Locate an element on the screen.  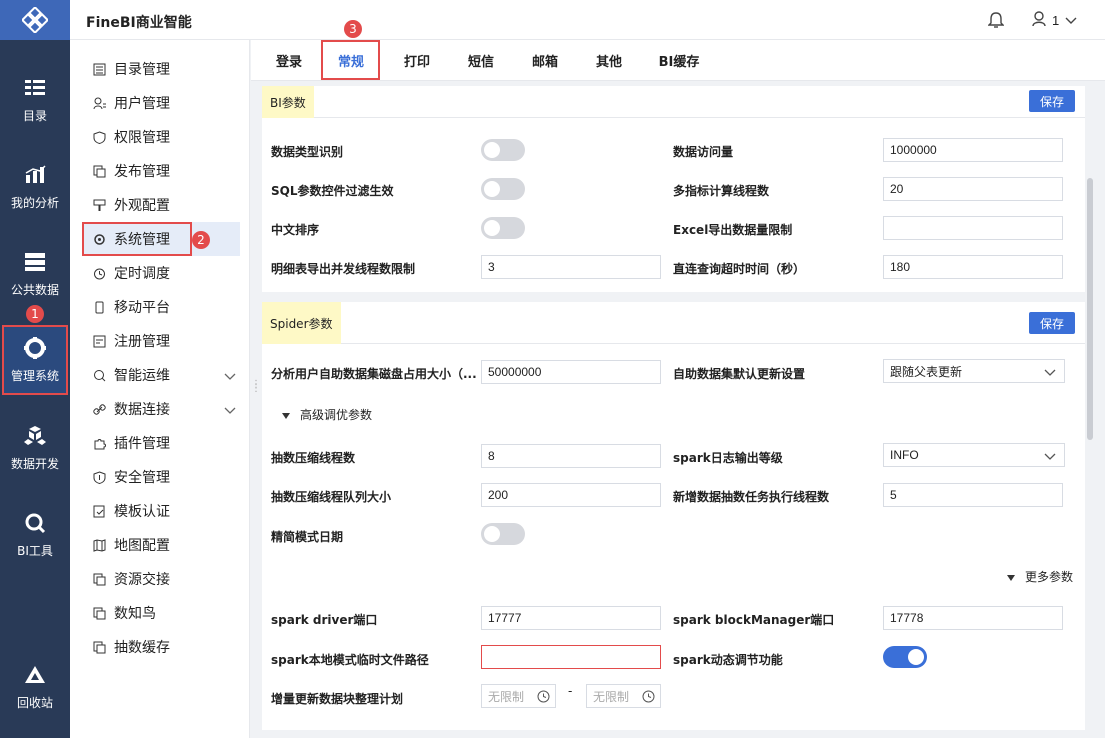
dev-icon is located at coordinates (35, 436).